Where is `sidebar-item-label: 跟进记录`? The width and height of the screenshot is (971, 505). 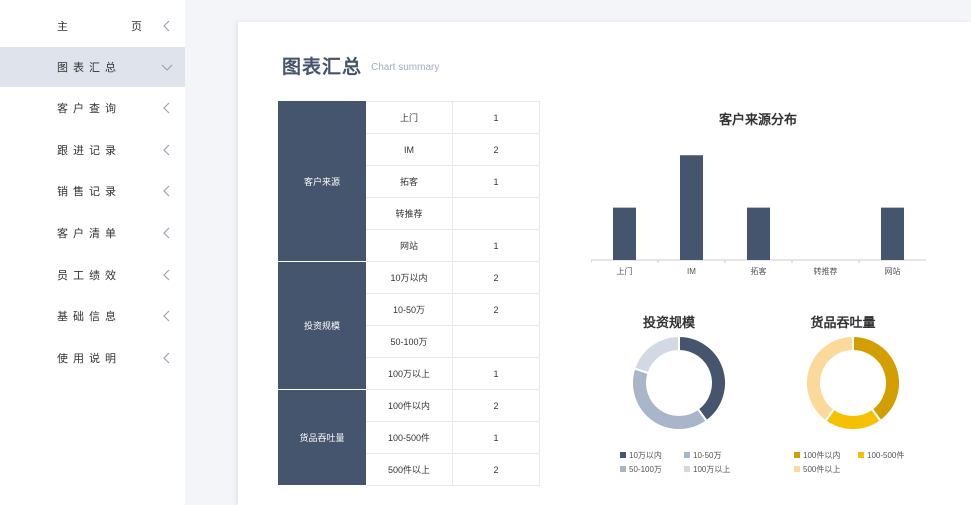
sidebar-item-label: 跟进记录 is located at coordinates (89, 151).